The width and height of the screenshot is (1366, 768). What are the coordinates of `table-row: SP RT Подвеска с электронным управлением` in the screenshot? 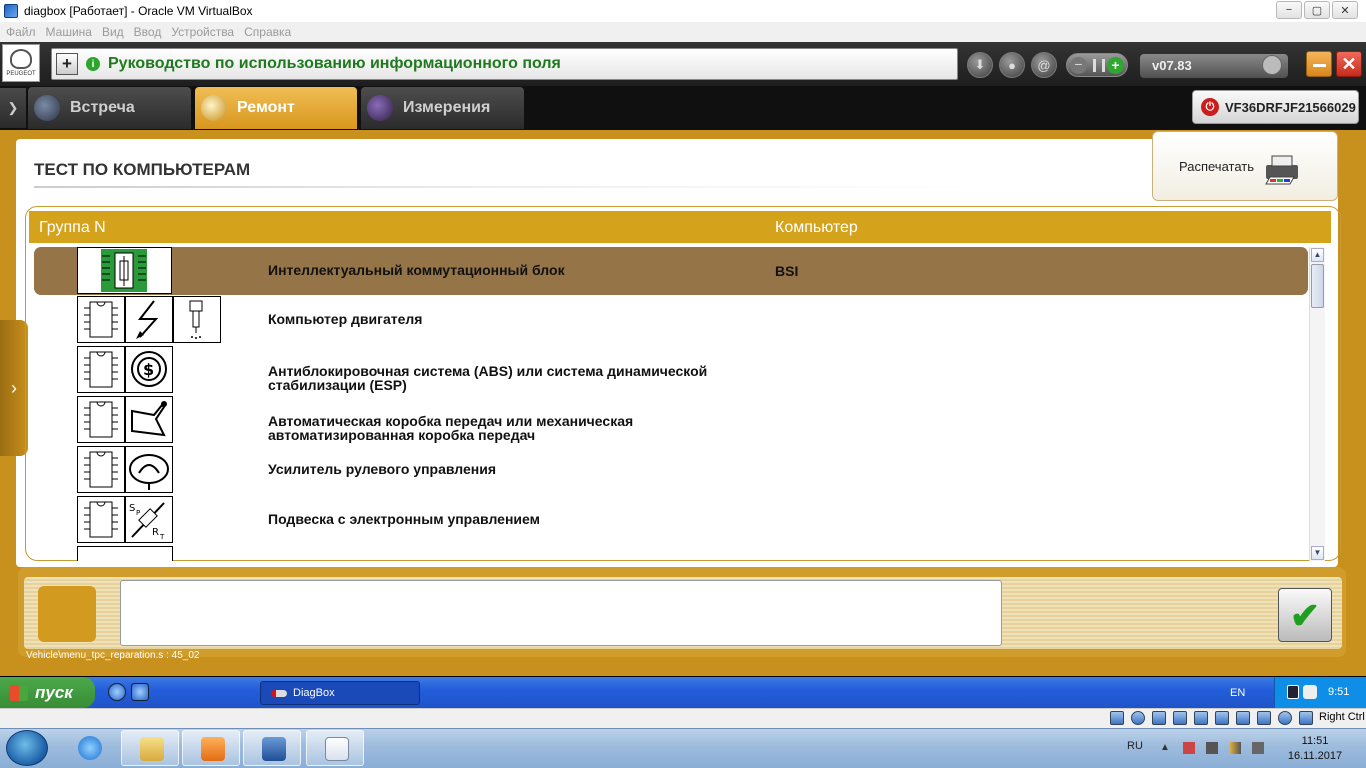 It's located at (671, 520).